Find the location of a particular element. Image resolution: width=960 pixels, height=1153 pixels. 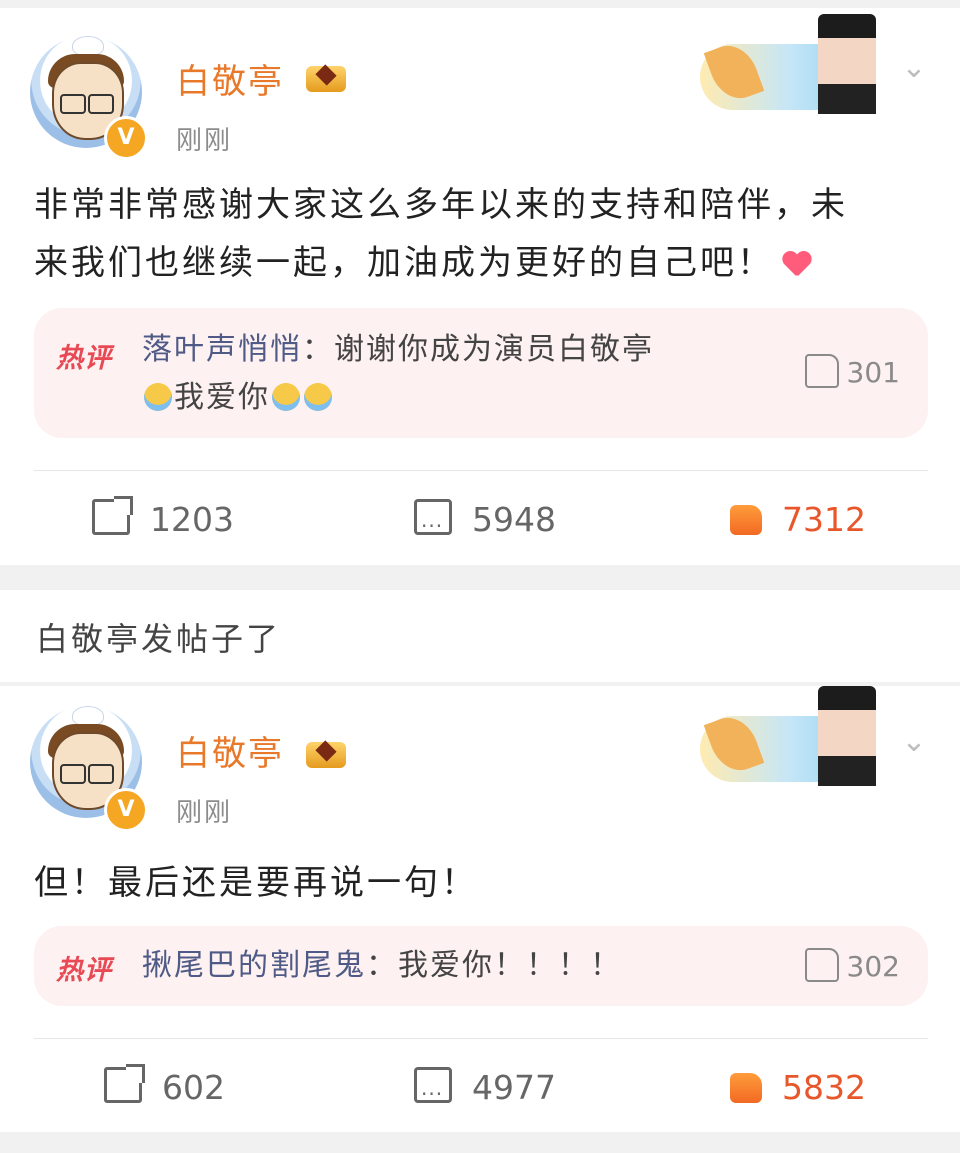

action-bar: 1203 5948 7312 is located at coordinates (480, 523).